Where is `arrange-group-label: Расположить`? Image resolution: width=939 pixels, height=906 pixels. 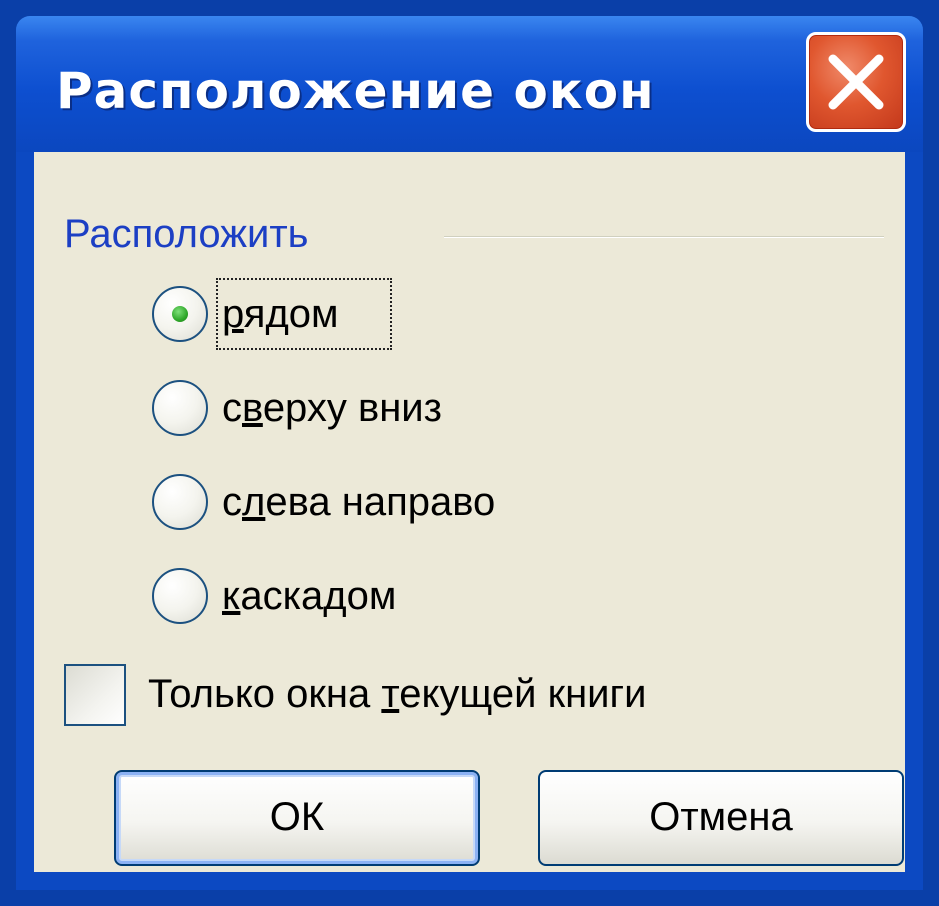 arrange-group-label: Расположить is located at coordinates (186, 234).